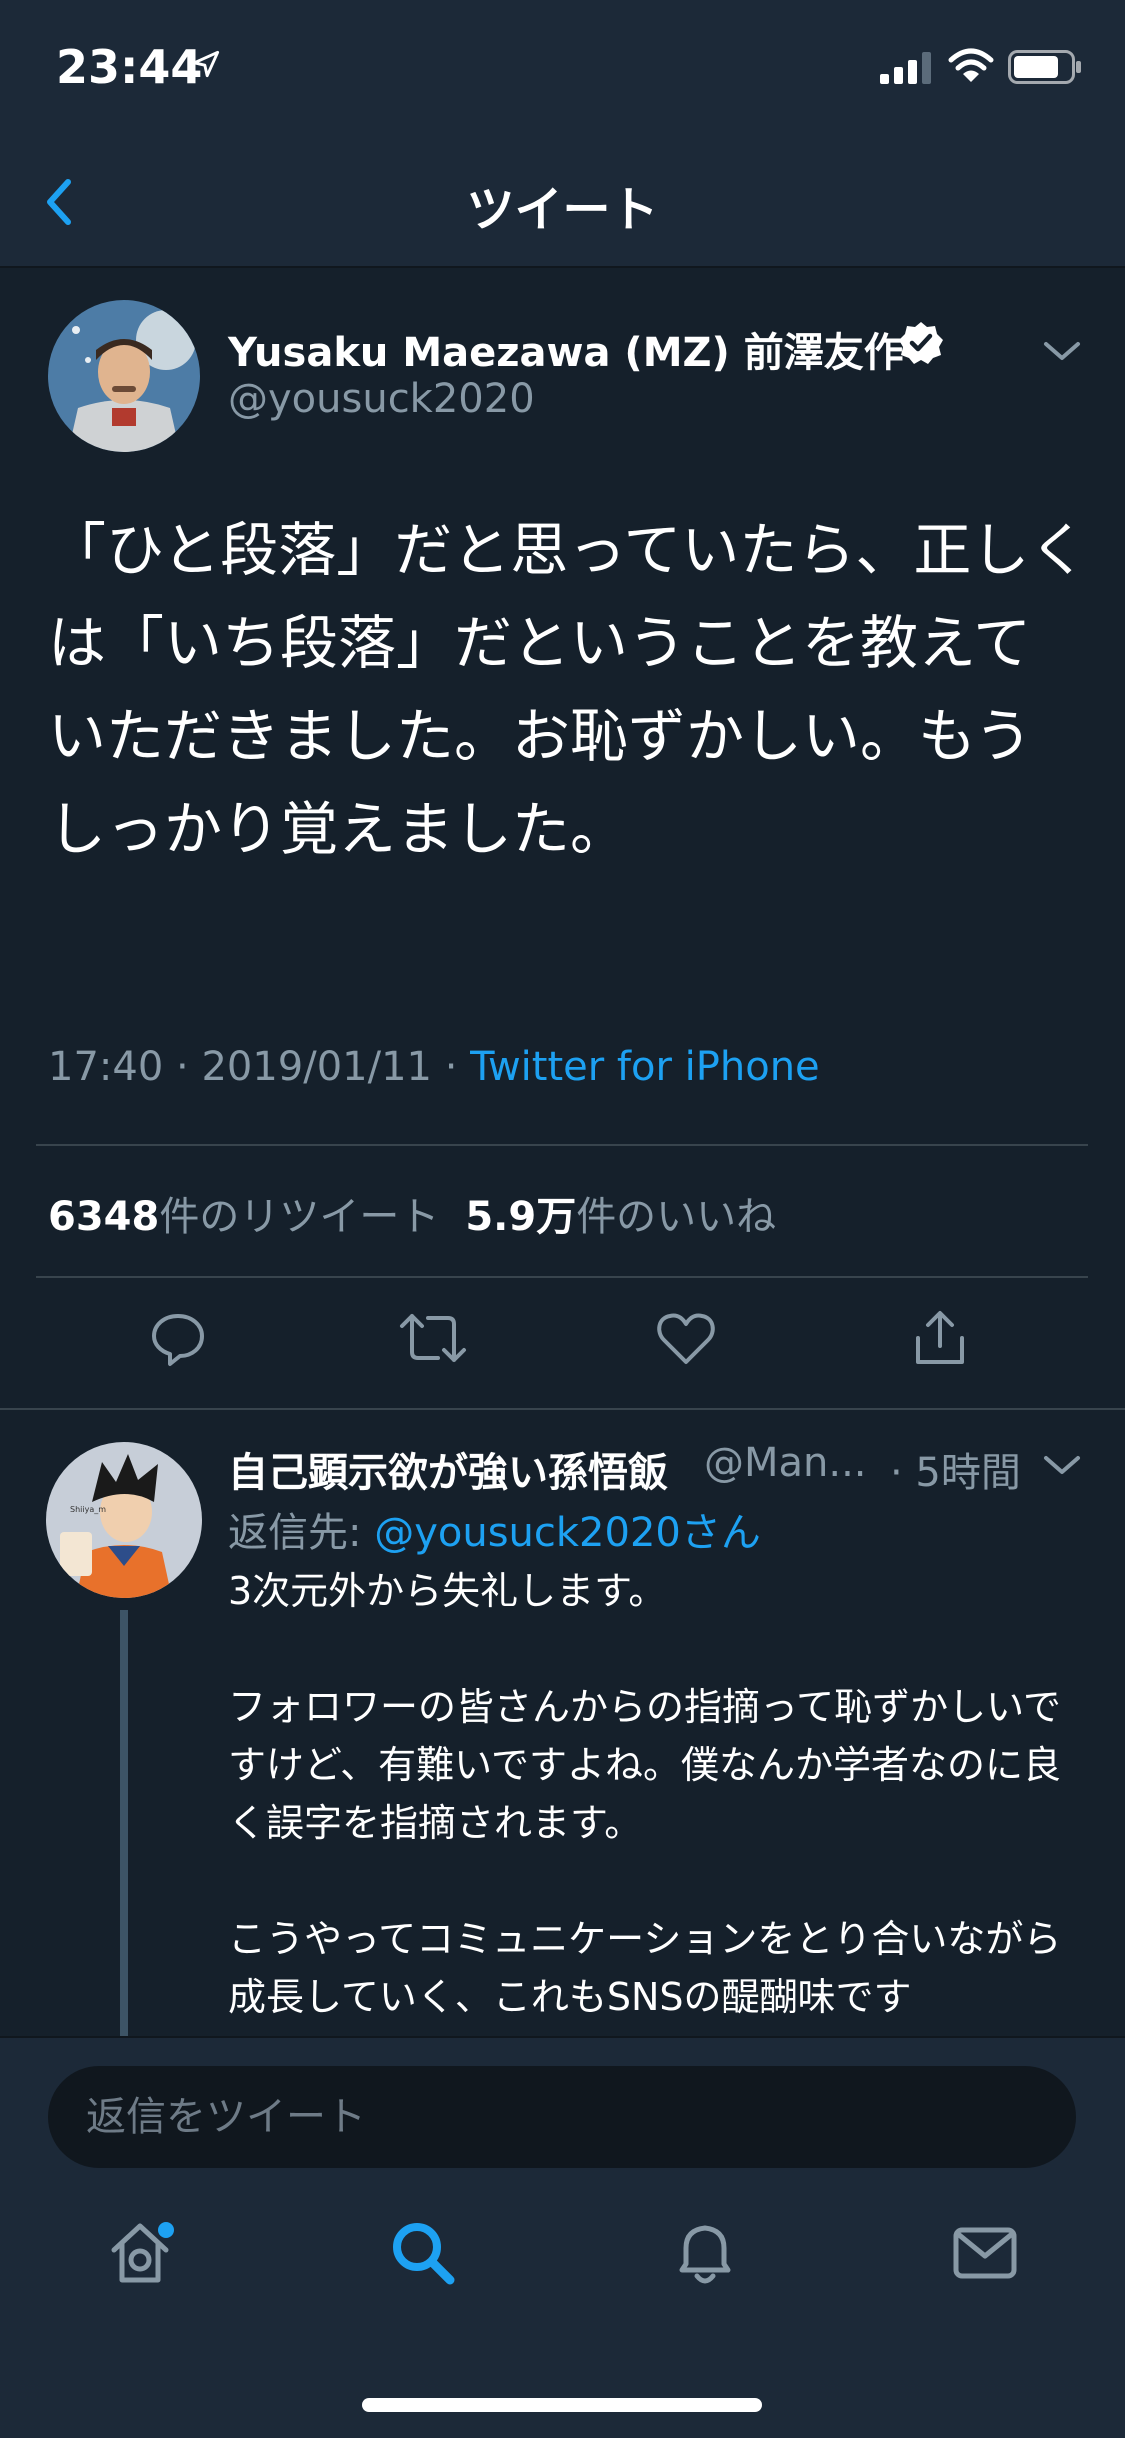 This screenshot has height=2438, width=1125. Describe the element at coordinates (381, 399) in the screenshot. I see `author-handle: @yousuck2020` at that location.